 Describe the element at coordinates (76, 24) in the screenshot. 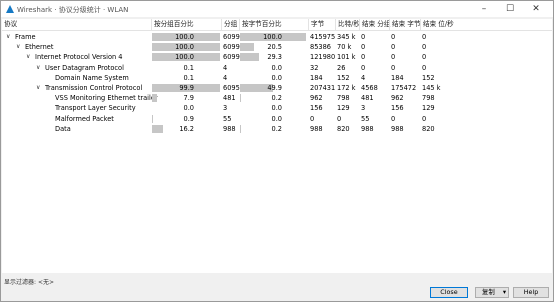

I see `column-header-0: 协议` at that location.